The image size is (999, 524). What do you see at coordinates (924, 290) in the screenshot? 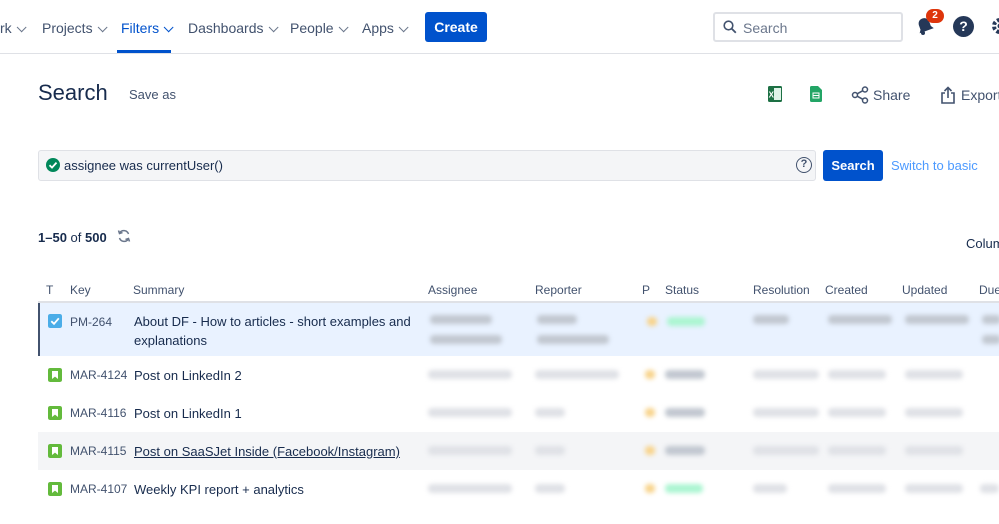
I see `column-header-updated: Updated` at bounding box center [924, 290].